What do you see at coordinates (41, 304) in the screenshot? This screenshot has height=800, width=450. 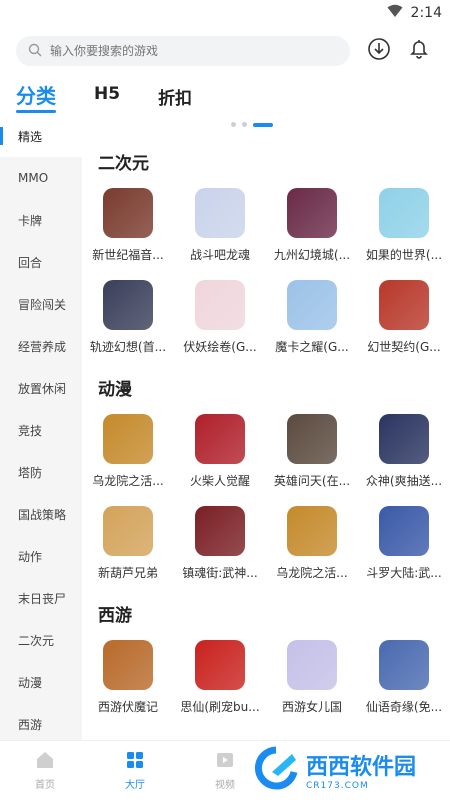 I see `sidebar-item-adventure: 冒险闯关` at bounding box center [41, 304].